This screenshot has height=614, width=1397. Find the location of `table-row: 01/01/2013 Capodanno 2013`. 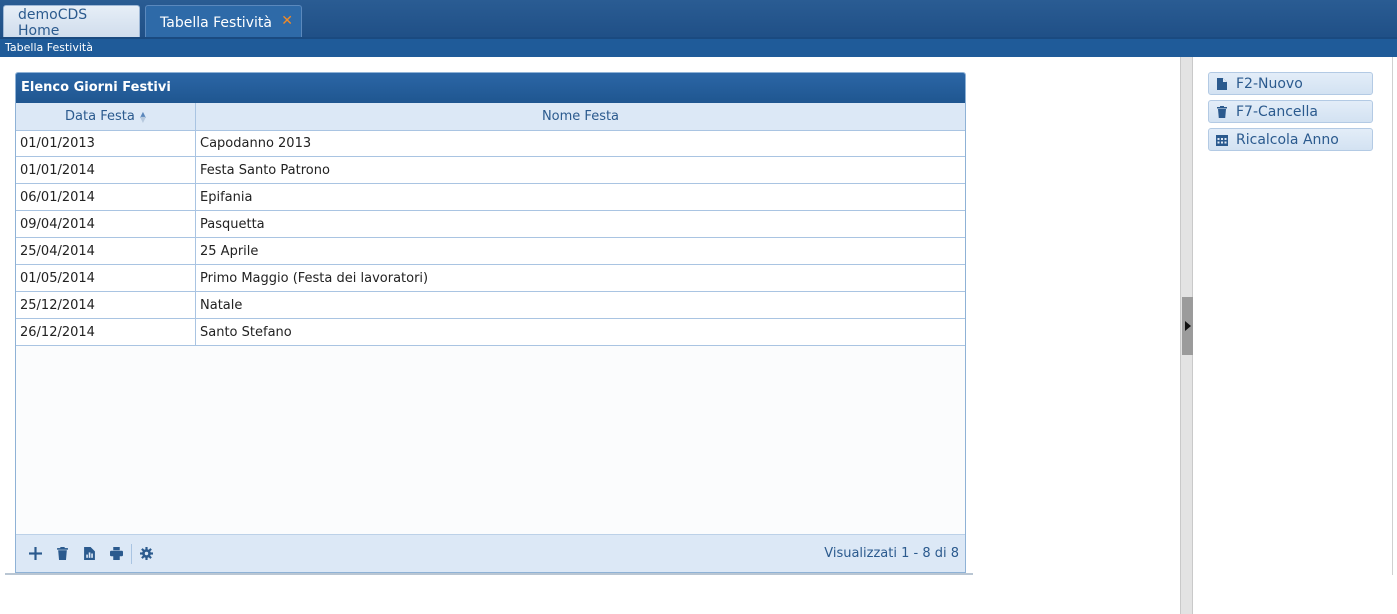

table-row: 01/01/2013 Capodanno 2013 is located at coordinates (490, 144).